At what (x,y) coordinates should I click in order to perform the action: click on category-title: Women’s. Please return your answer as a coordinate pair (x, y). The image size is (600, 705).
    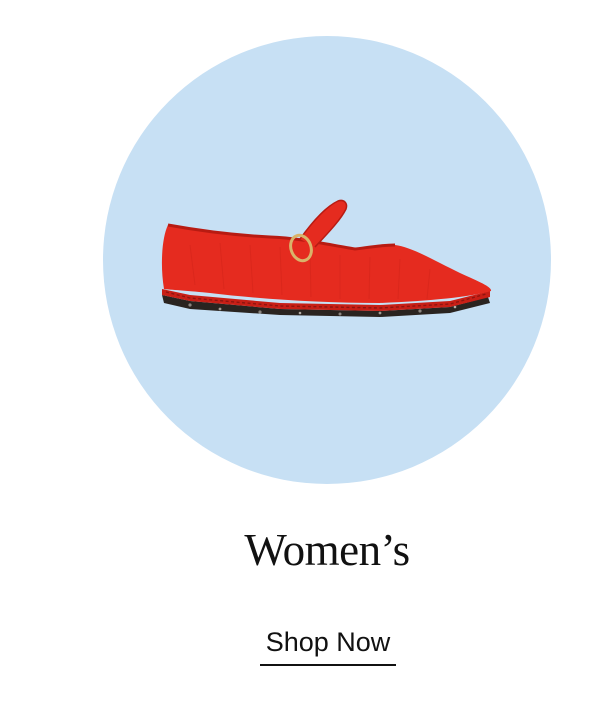
    Looking at the image, I should click on (327, 550).